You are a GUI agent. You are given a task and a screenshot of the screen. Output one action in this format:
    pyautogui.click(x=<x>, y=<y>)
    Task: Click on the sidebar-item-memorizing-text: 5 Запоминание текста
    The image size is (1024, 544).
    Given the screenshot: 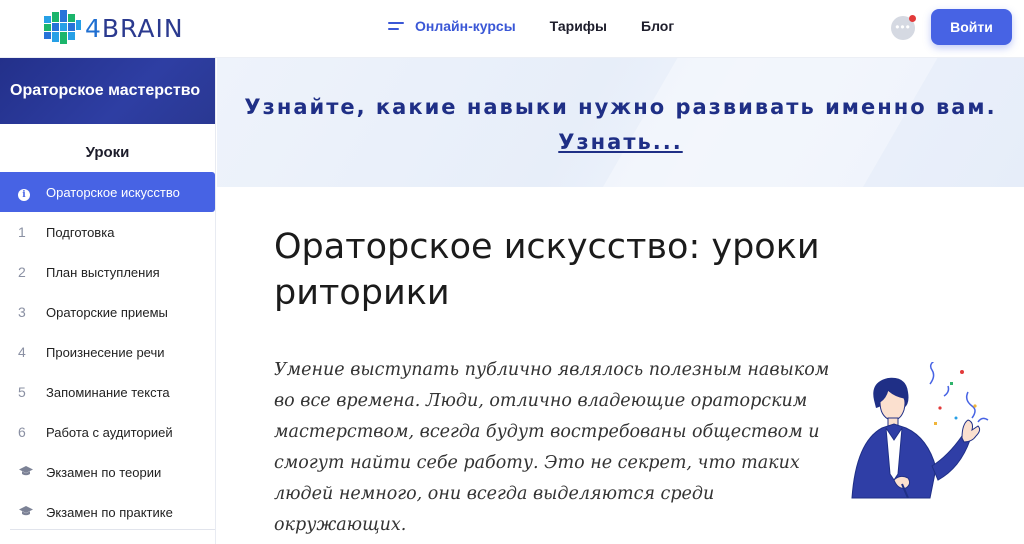 What is the action you would take?
    pyautogui.click(x=107, y=392)
    